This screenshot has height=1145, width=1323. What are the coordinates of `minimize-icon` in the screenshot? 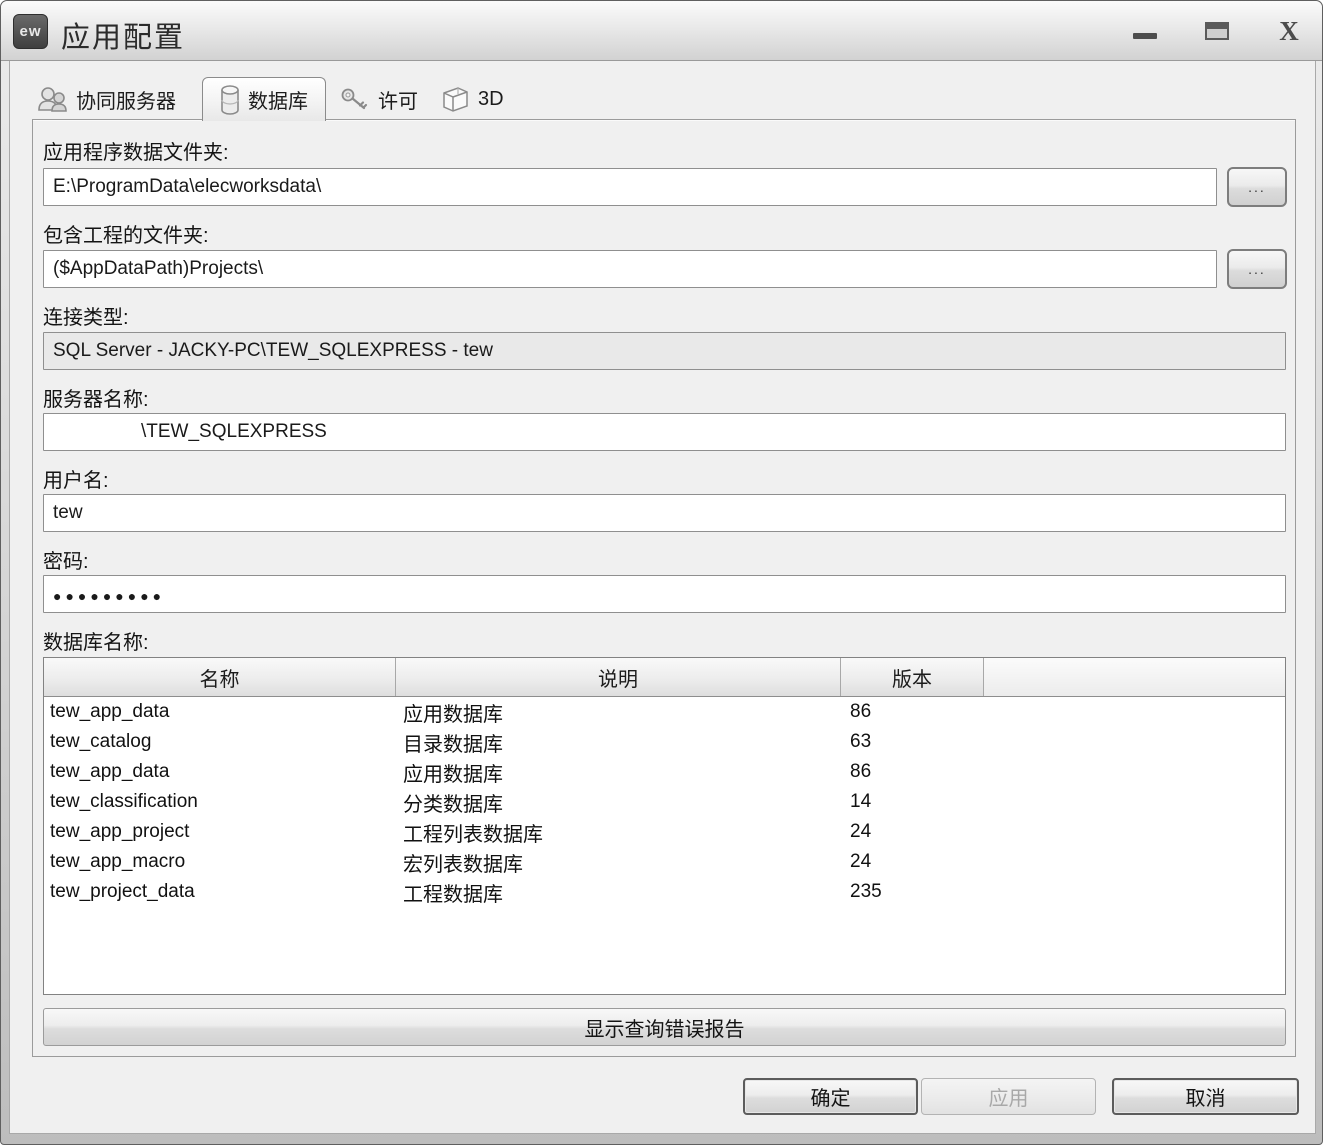 It's located at (1145, 36).